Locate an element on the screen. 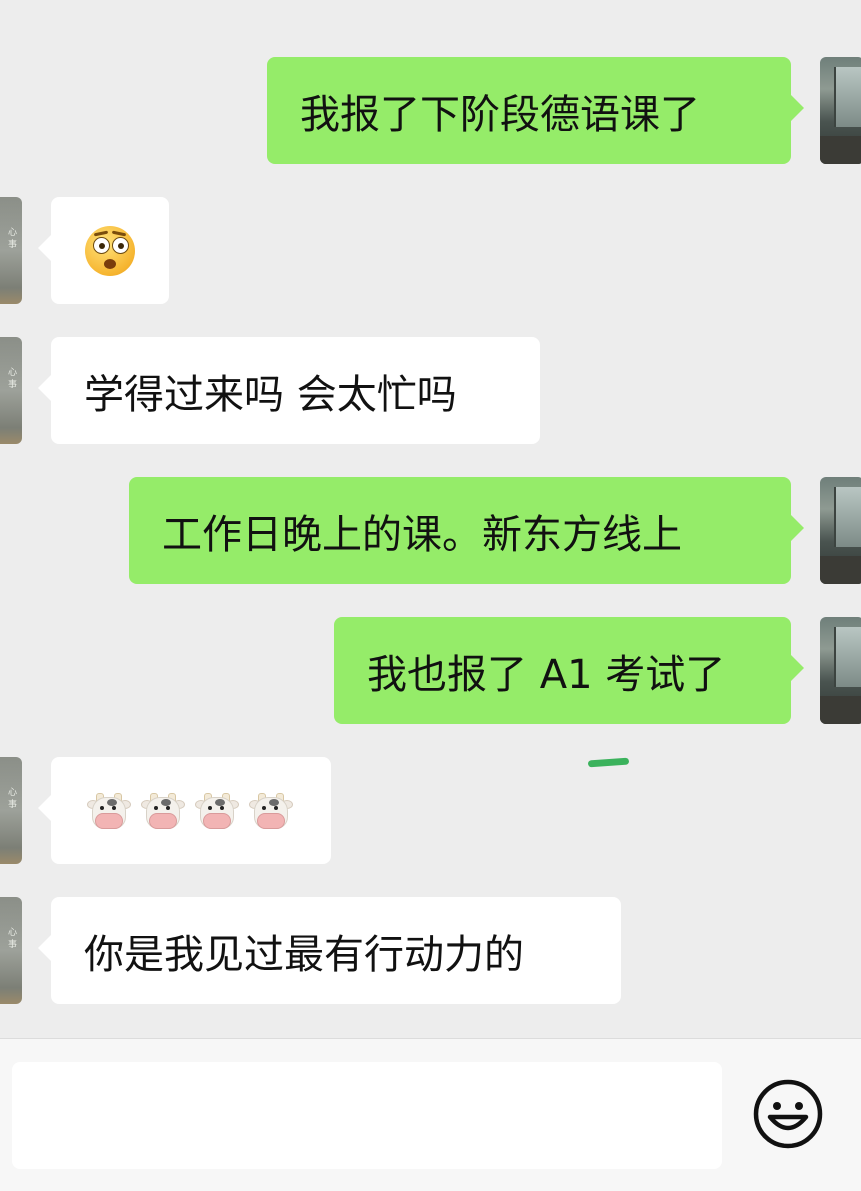 The height and width of the screenshot is (1191, 861). message-text: 学得过来吗 会太忙吗 is located at coordinates (270, 394).